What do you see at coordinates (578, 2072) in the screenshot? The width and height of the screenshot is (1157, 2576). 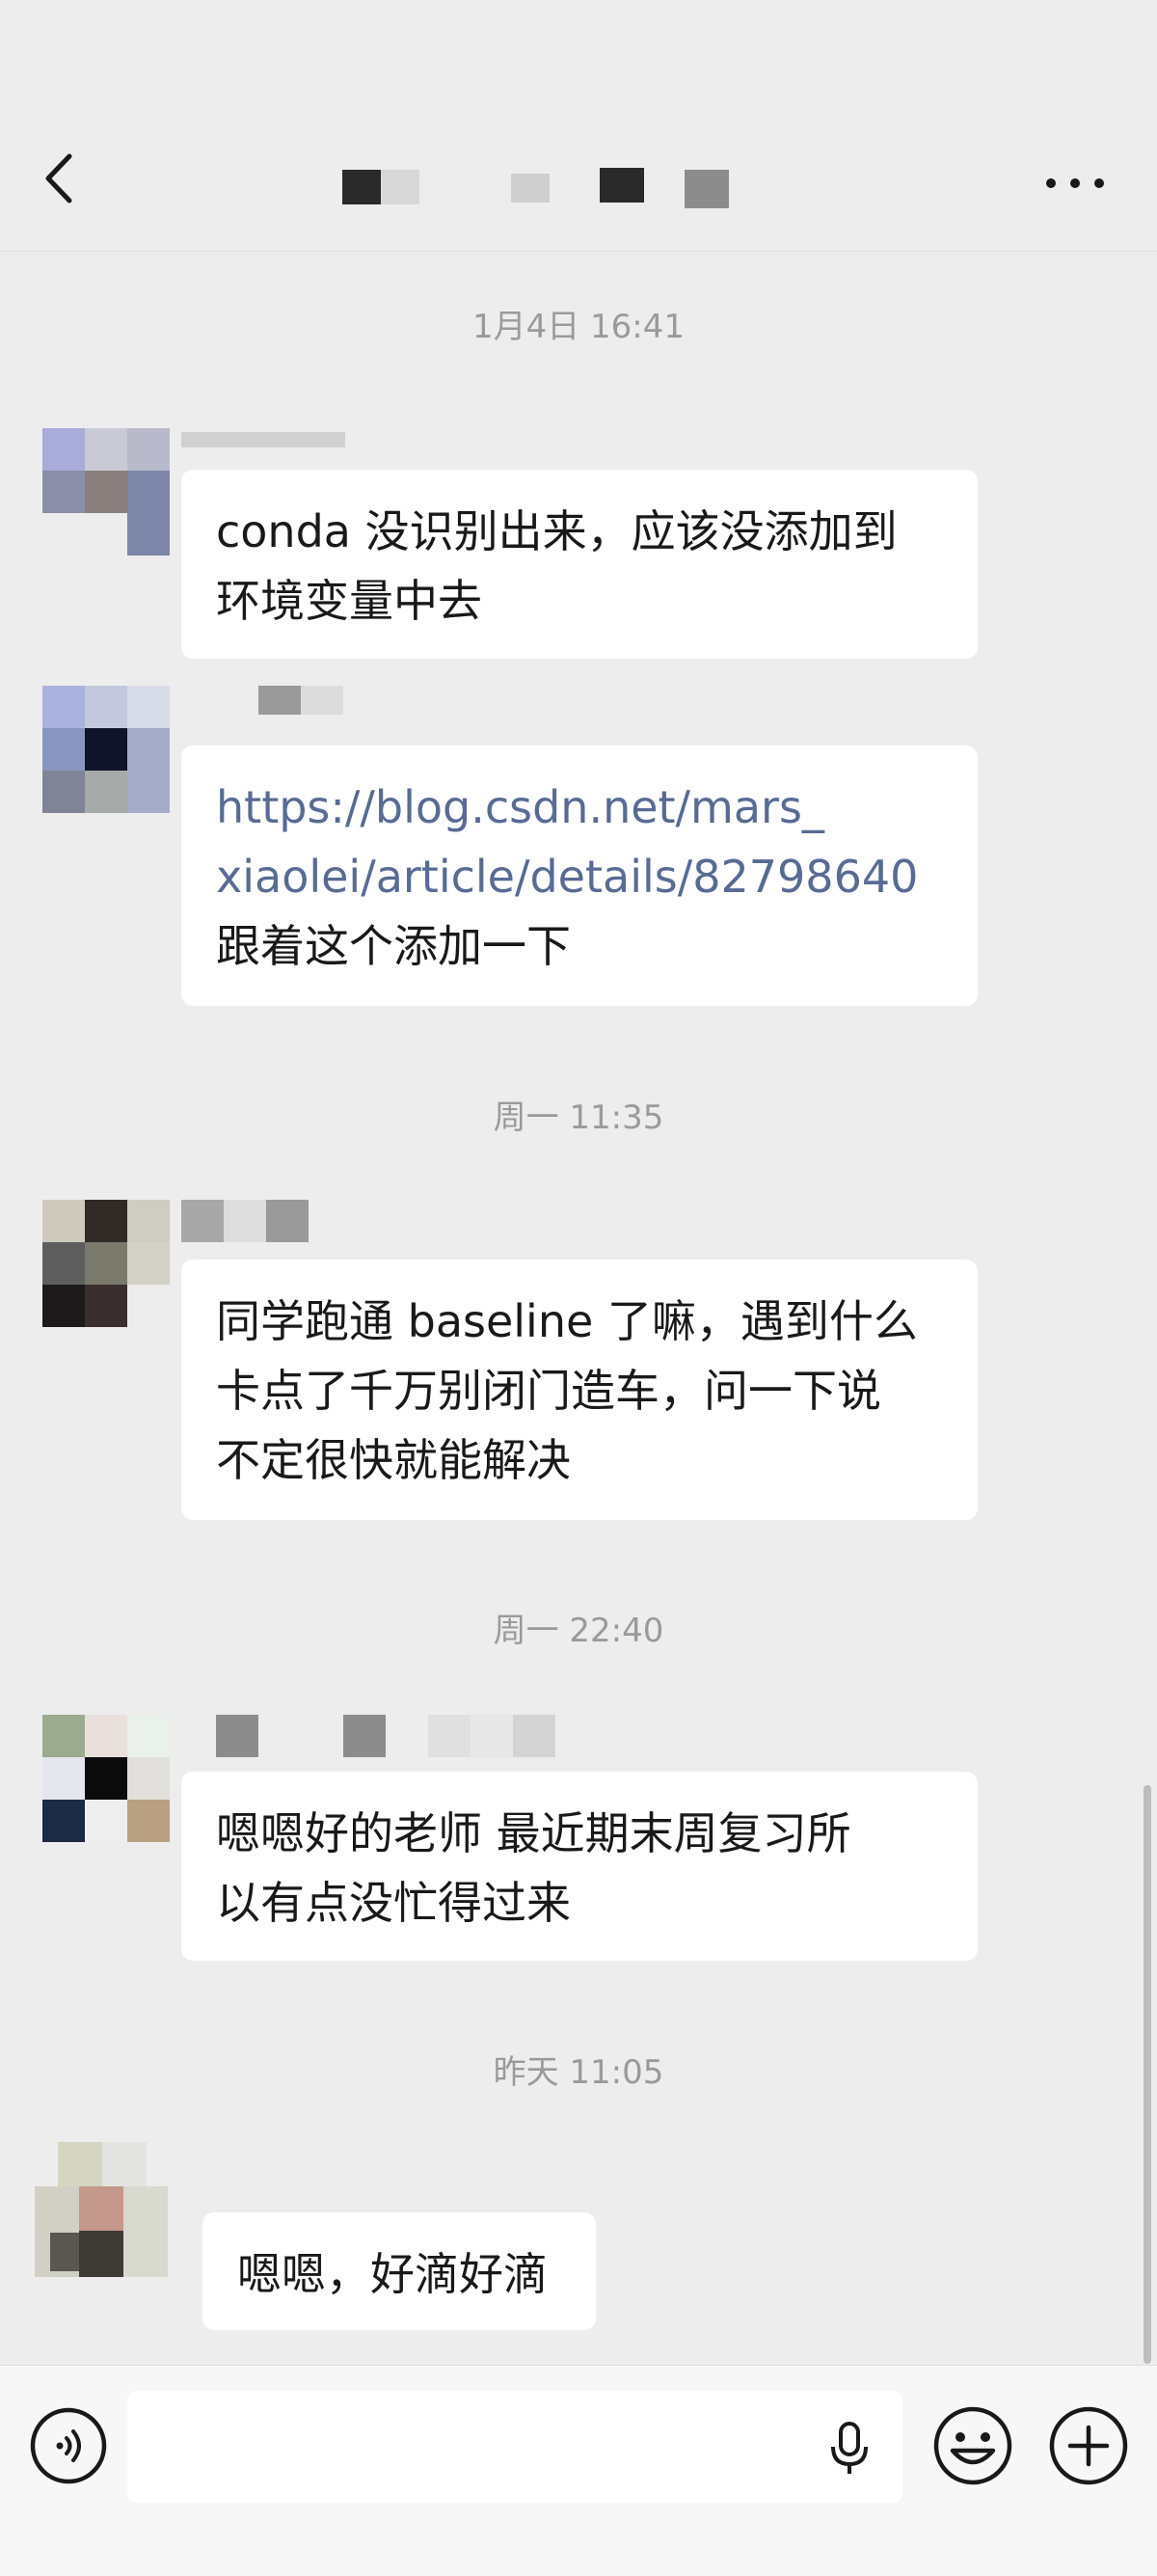 I see `timestamp: 昨天 11:05` at bounding box center [578, 2072].